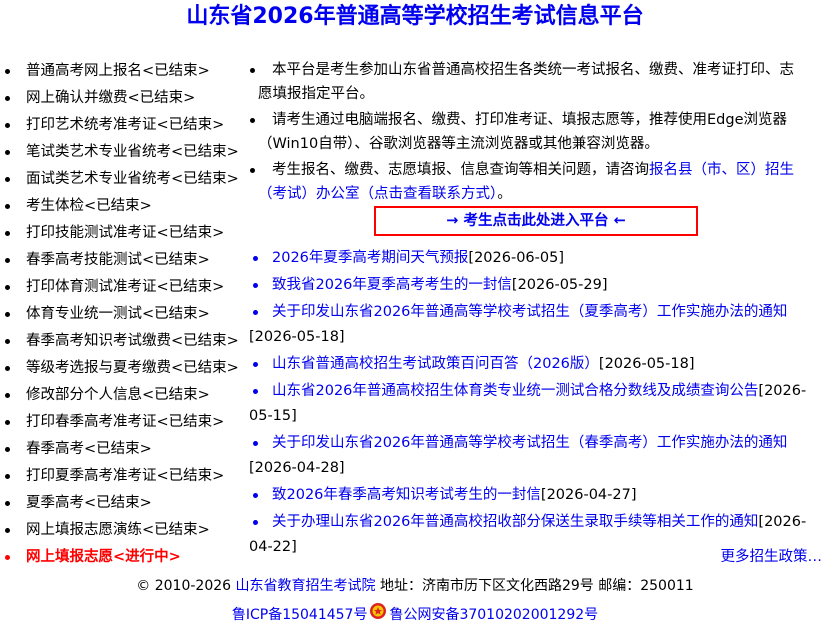 The width and height of the screenshot is (830, 628). I want to click on contact-office-link-cont: （考试）办公室（点击查看联系方式）, so click(377, 194).